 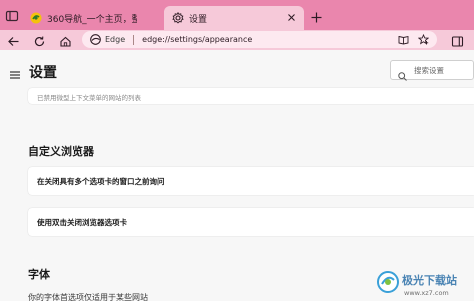 I want to click on refresh-icon, so click(x=39, y=40).